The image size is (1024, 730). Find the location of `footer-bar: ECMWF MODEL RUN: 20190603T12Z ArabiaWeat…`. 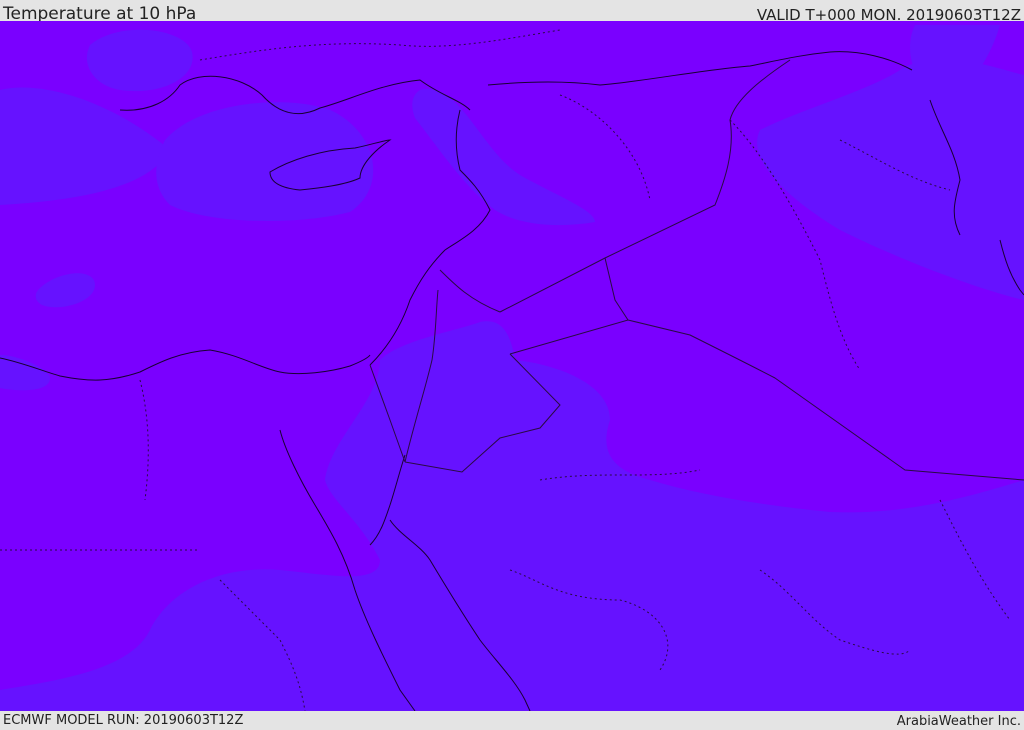

footer-bar: ECMWF MODEL RUN: 20190603T12Z ArabiaWeat… is located at coordinates (512, 720).